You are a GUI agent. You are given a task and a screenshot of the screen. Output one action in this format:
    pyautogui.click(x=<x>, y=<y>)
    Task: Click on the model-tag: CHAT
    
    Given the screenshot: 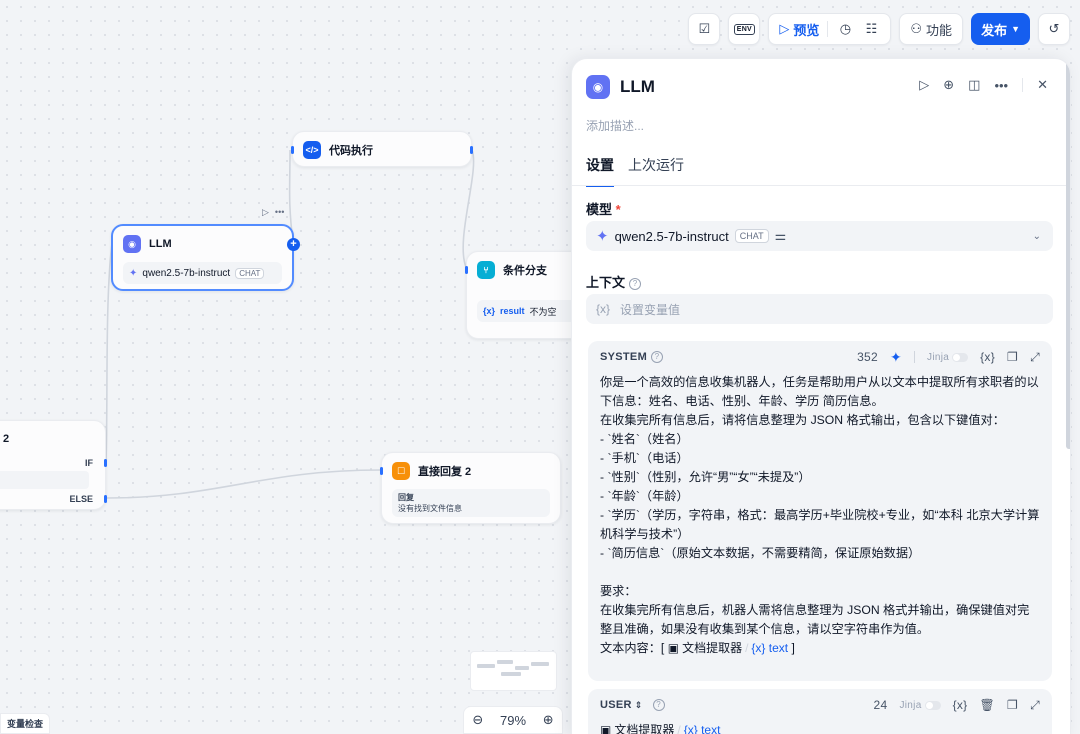 What is the action you would take?
    pyautogui.click(x=751, y=236)
    